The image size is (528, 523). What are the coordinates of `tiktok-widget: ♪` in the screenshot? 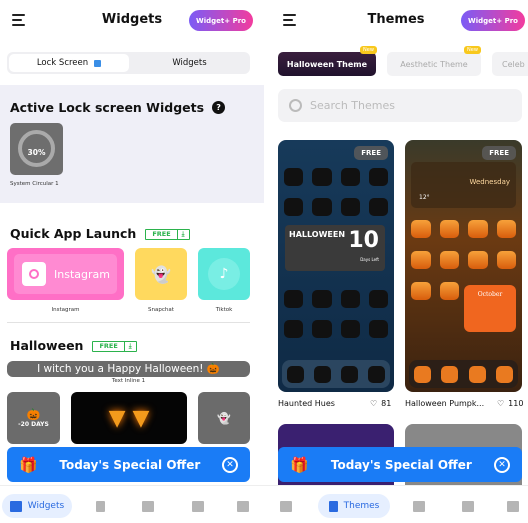 It's located at (224, 274).